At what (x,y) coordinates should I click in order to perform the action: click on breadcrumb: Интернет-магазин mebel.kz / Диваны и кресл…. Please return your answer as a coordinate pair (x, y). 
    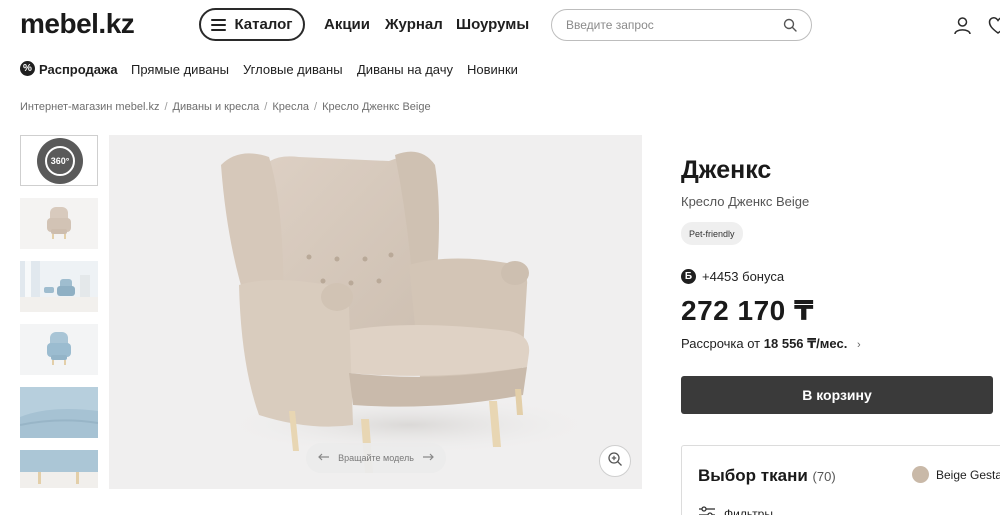
    Looking at the image, I should click on (225, 107).